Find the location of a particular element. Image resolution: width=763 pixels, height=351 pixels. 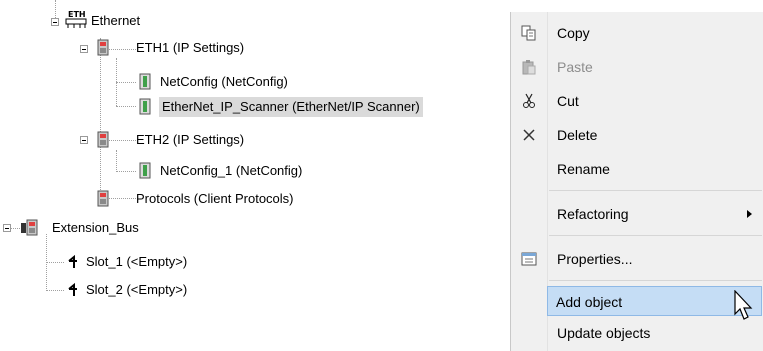

submenu-arrow-icon is located at coordinates (749, 214).